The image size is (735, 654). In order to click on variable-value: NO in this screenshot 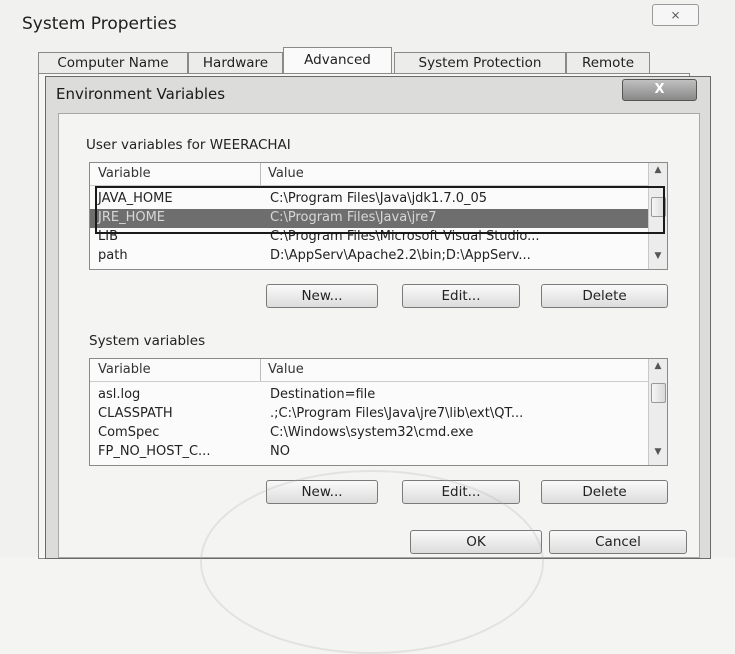, I will do `click(280, 451)`.